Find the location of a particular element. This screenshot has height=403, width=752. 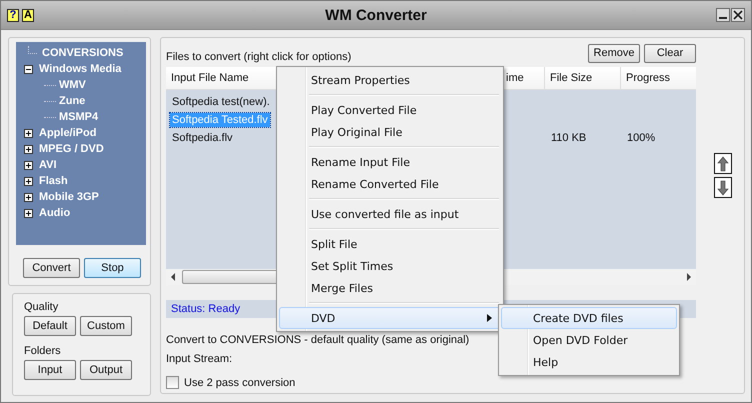

window-title: WM Converter is located at coordinates (376, 15).